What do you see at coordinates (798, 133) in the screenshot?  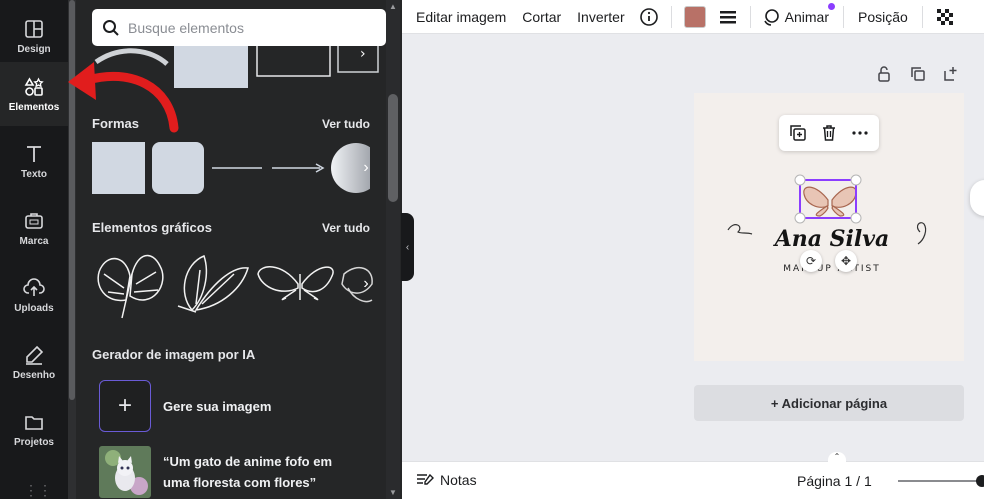 I see `copy-icon` at bounding box center [798, 133].